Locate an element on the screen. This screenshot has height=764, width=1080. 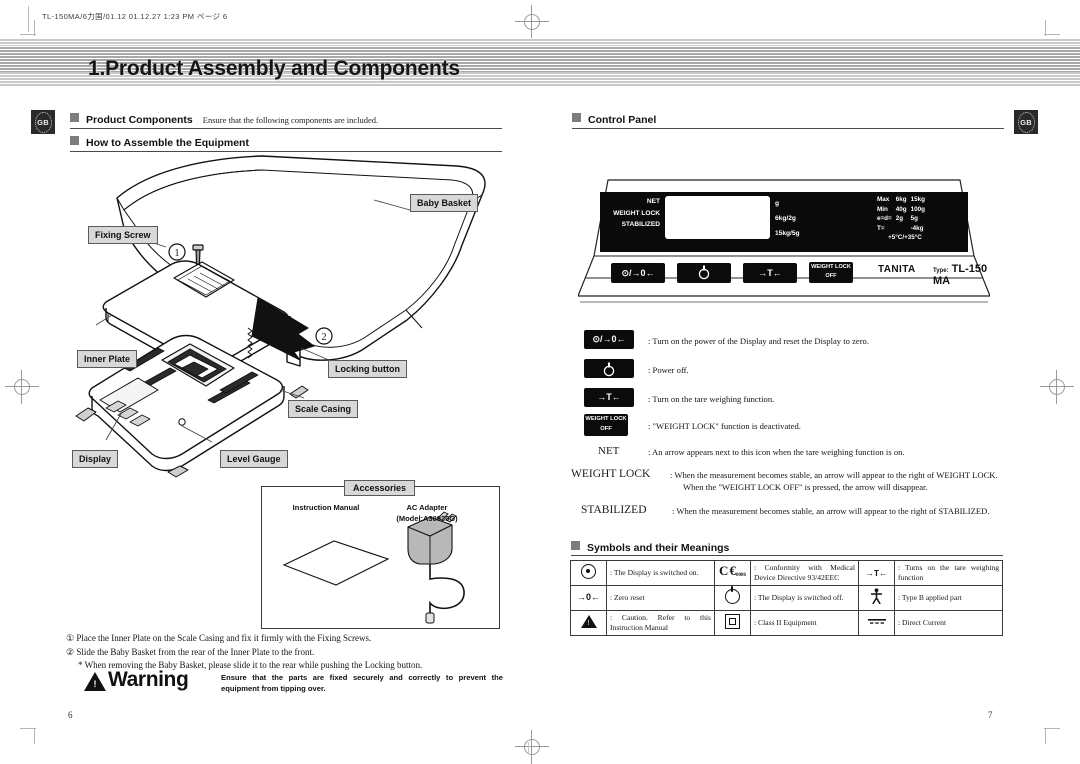
diagram-label-level-gauge: Level Gauge is located at coordinates (254, 459).